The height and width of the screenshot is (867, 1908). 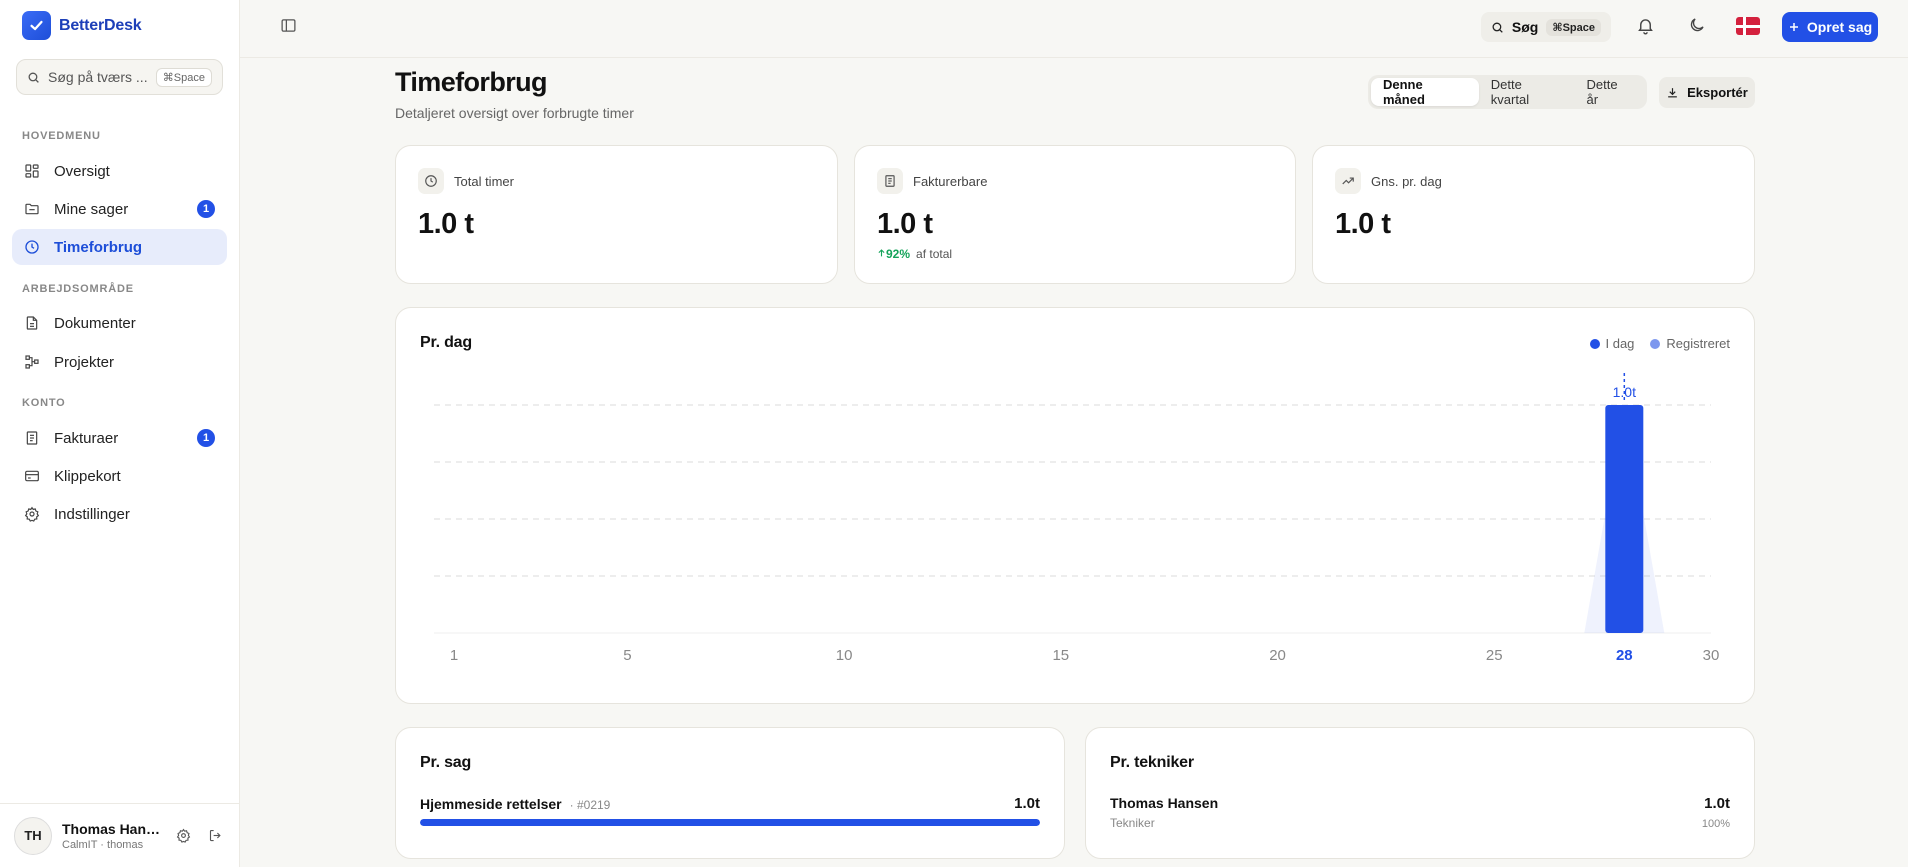 I want to click on dark-mode-toggle, so click(x=1697, y=27).